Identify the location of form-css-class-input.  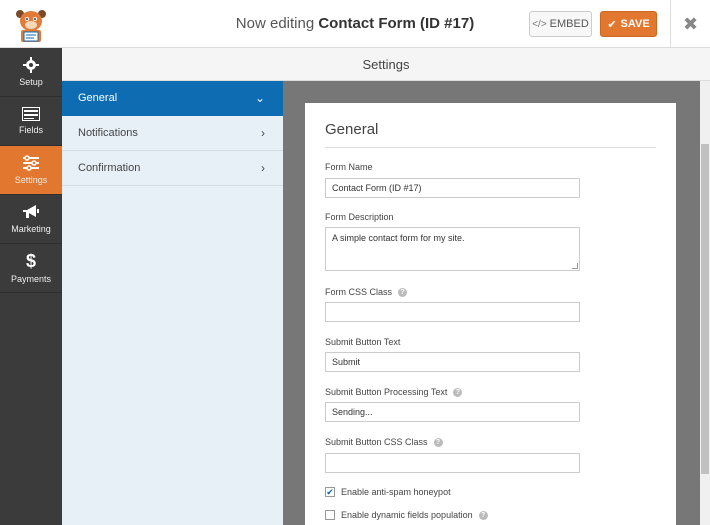
(452, 312).